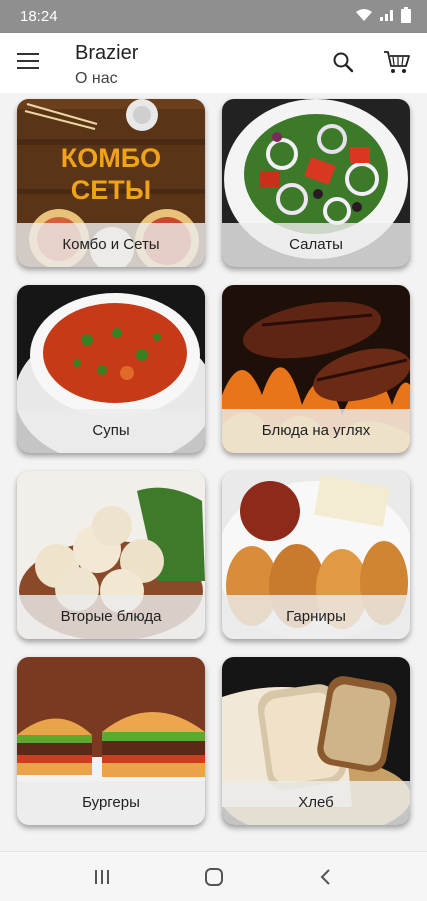 The height and width of the screenshot is (901, 427). Describe the element at coordinates (111, 245) in the screenshot. I see `category-label: Комбо и Сеты` at that location.